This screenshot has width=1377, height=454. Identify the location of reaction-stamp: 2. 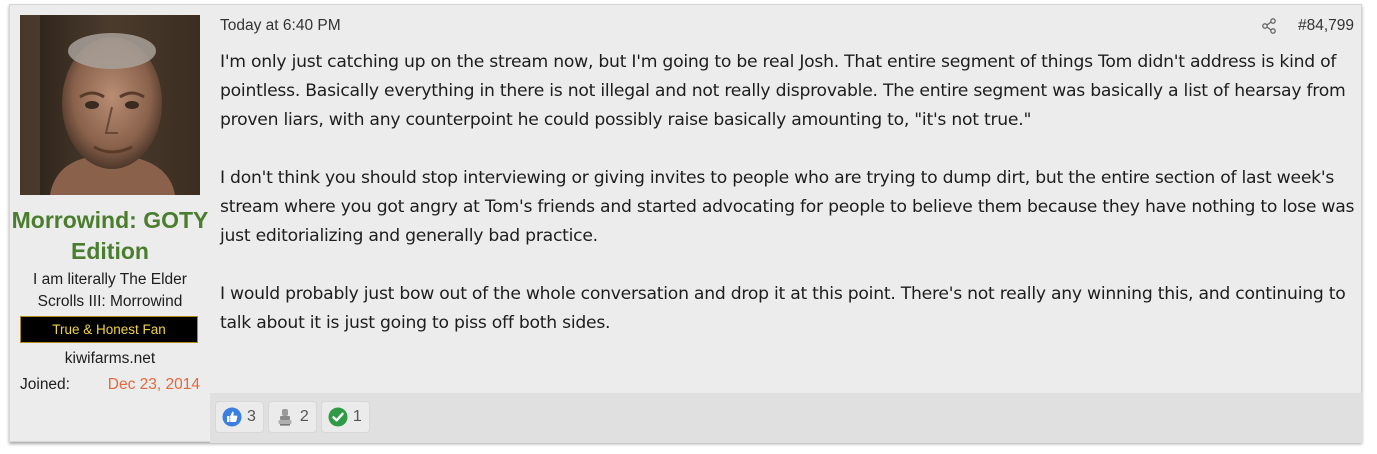
(292, 417).